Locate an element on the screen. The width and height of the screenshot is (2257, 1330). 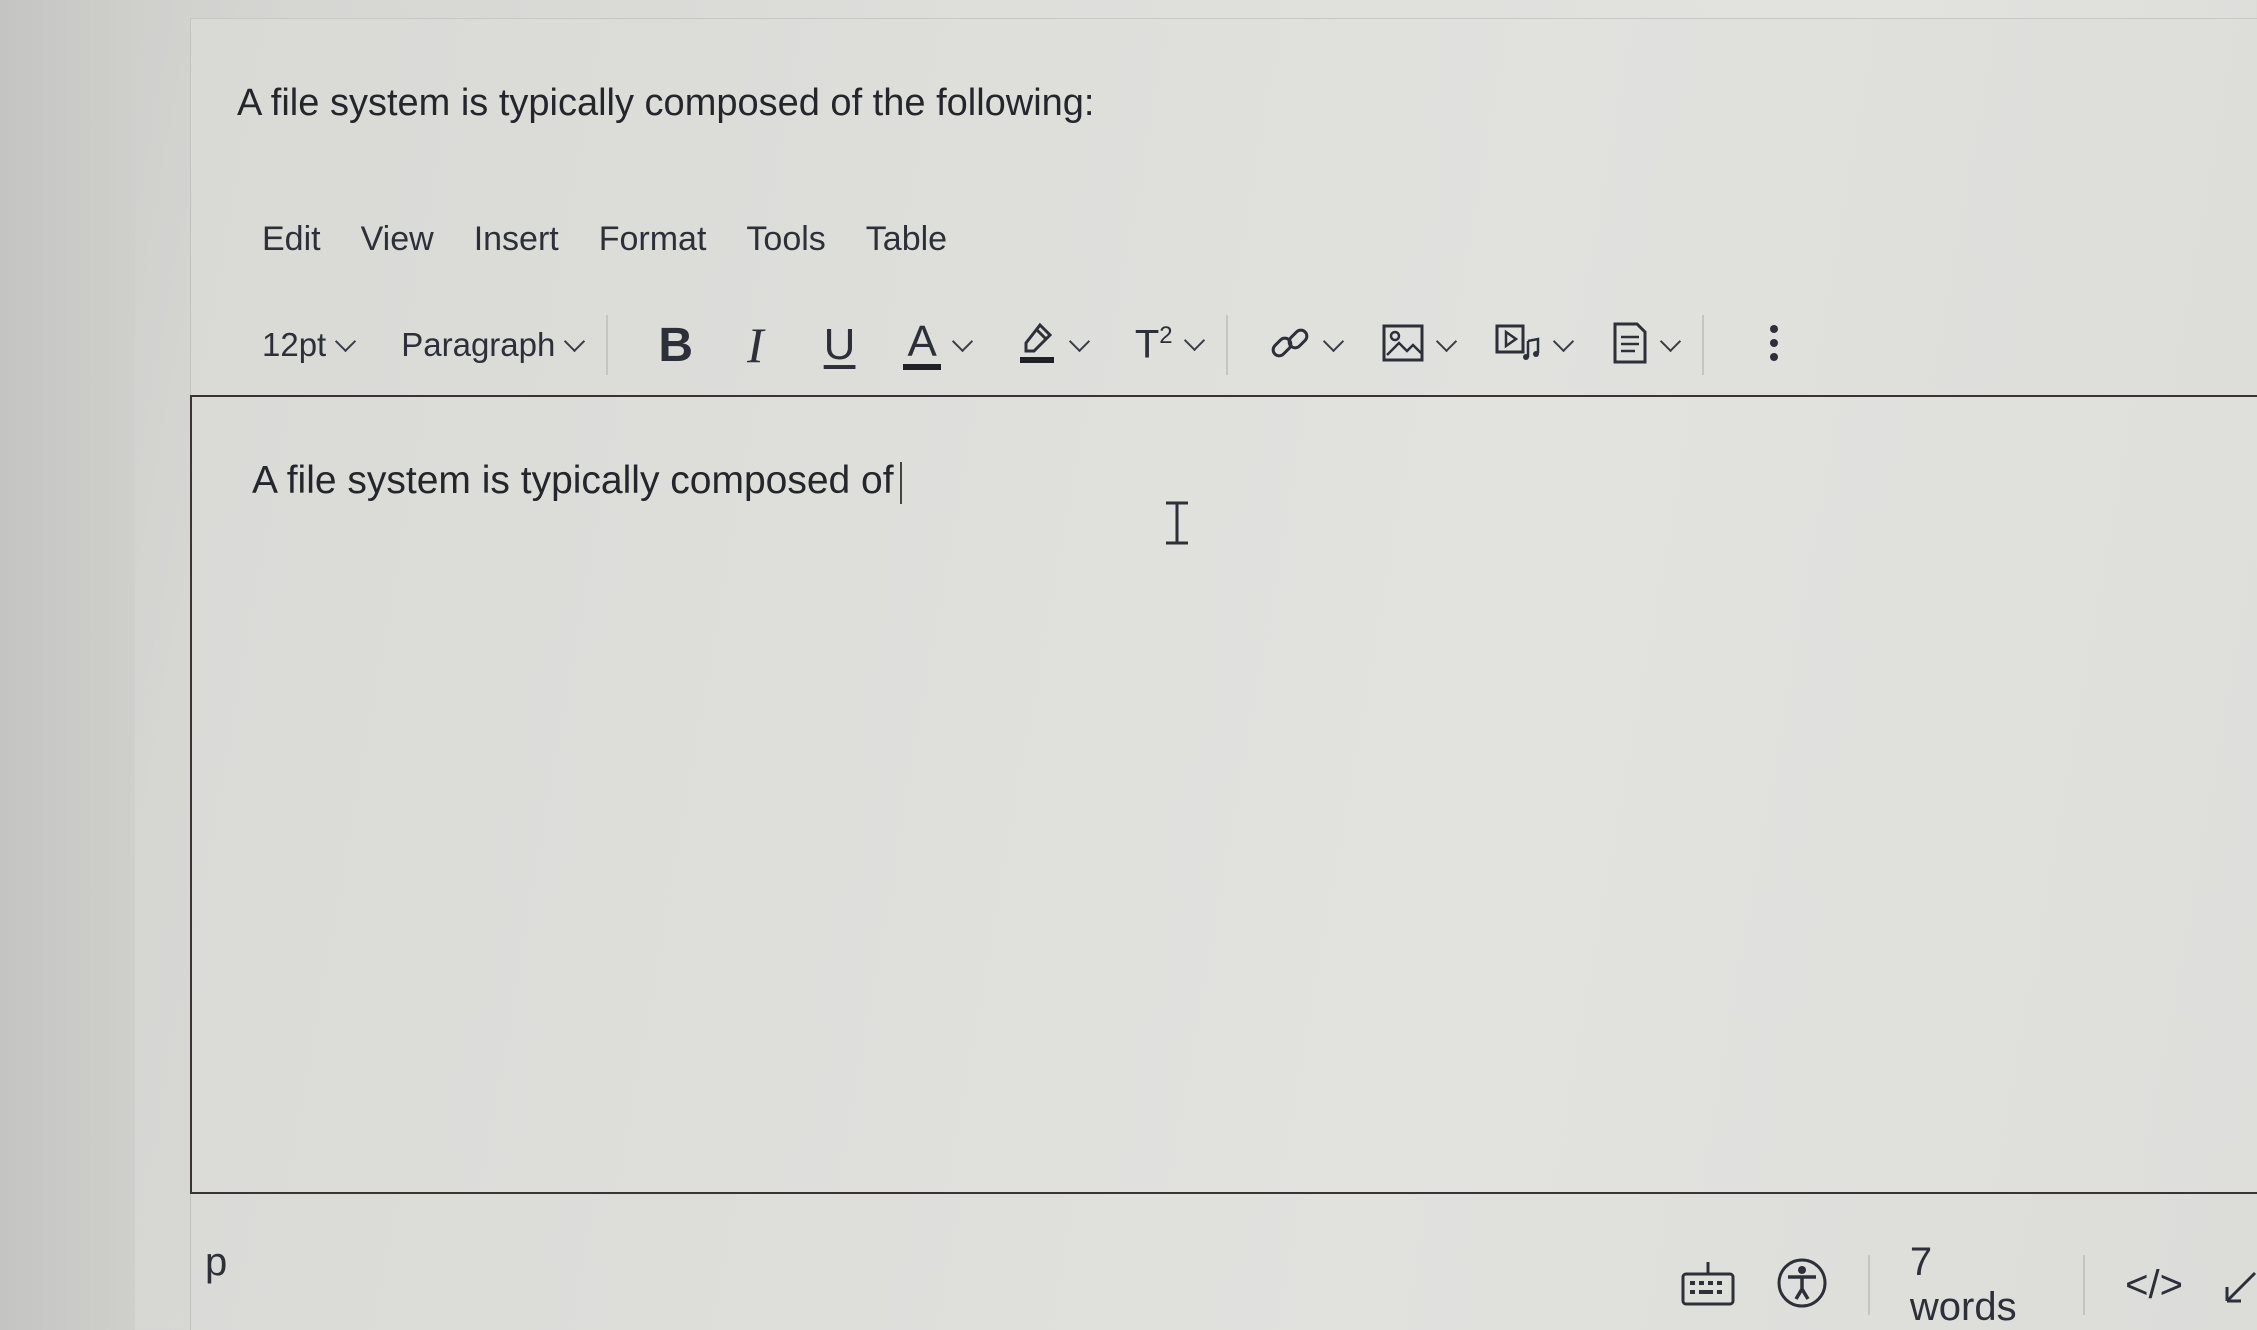
document-icon is located at coordinates (1630, 345).